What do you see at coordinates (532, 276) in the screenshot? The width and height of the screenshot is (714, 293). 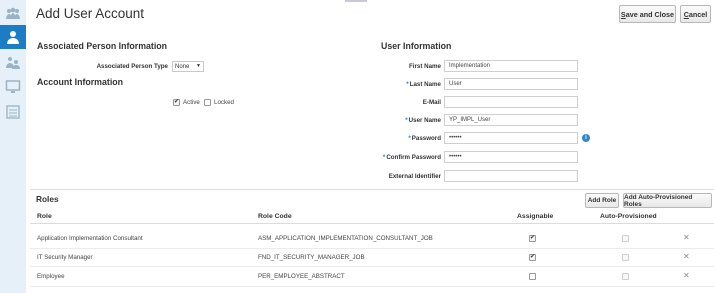 I see `assignable-checkbox` at bounding box center [532, 276].